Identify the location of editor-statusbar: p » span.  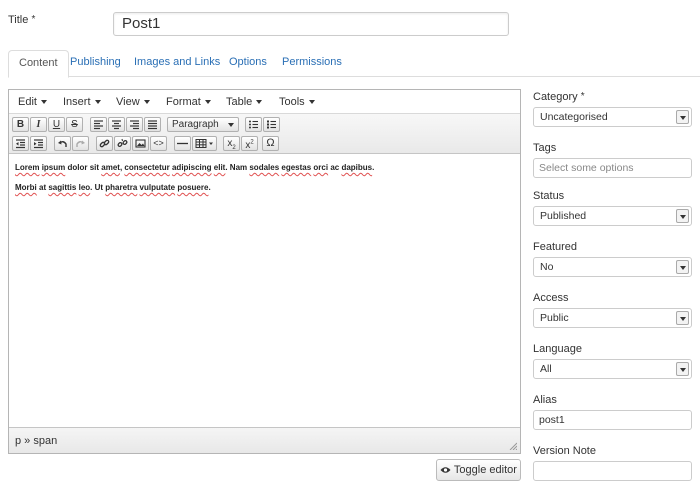
(264, 440).